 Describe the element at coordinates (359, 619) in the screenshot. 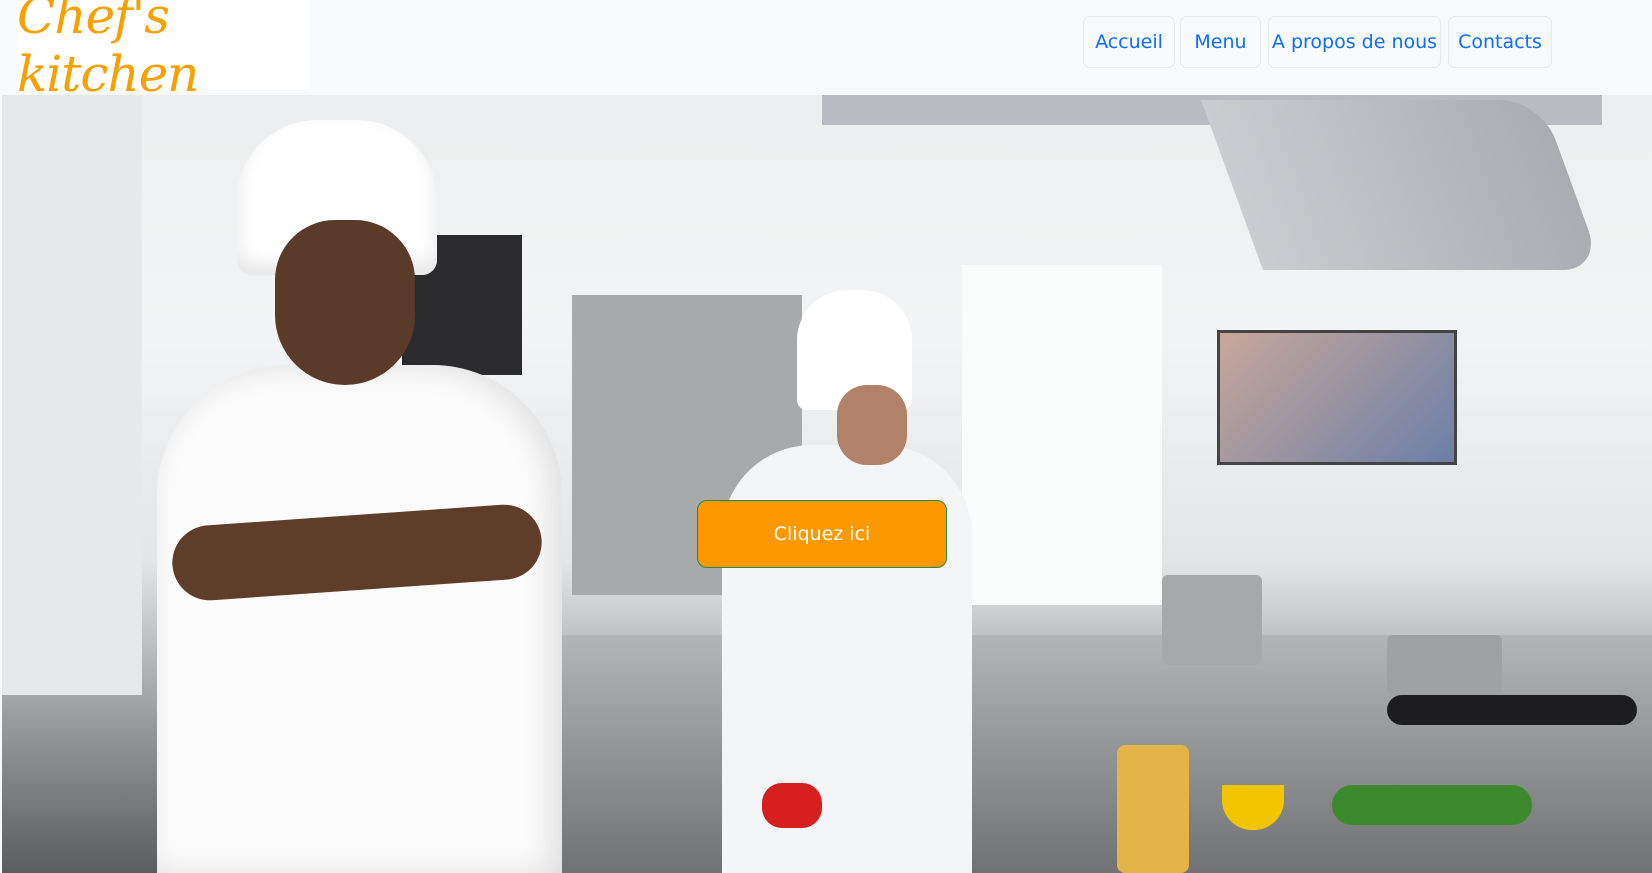

I see `chef-foreground` at that location.